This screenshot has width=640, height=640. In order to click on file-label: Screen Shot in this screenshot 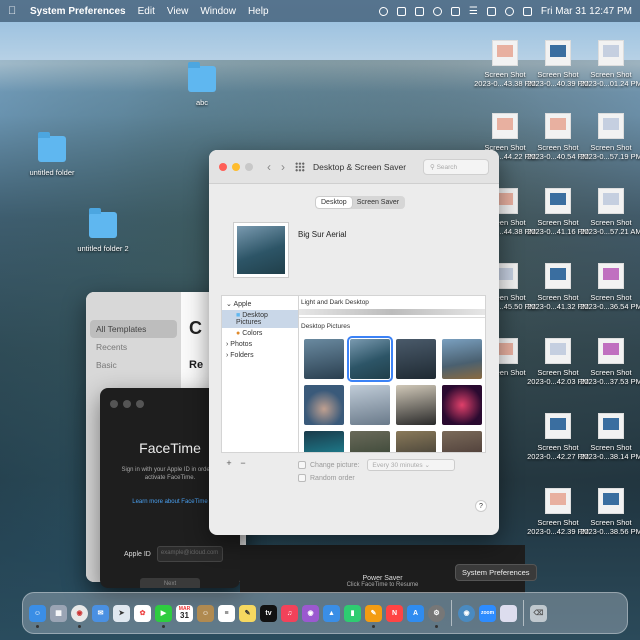, I will do `click(611, 74)`.